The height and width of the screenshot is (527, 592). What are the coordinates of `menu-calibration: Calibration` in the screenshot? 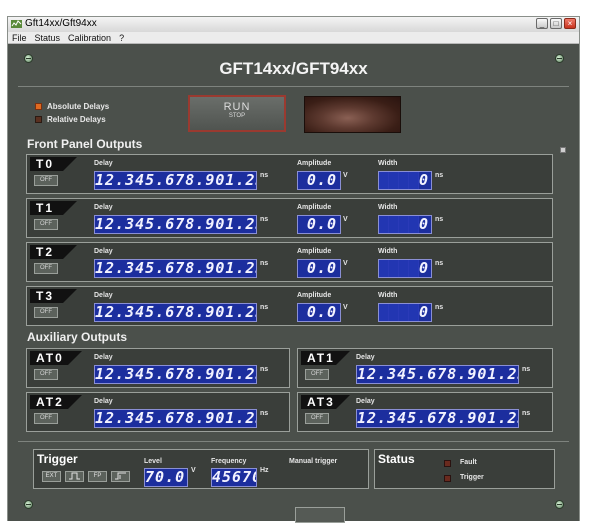 It's located at (89, 37).